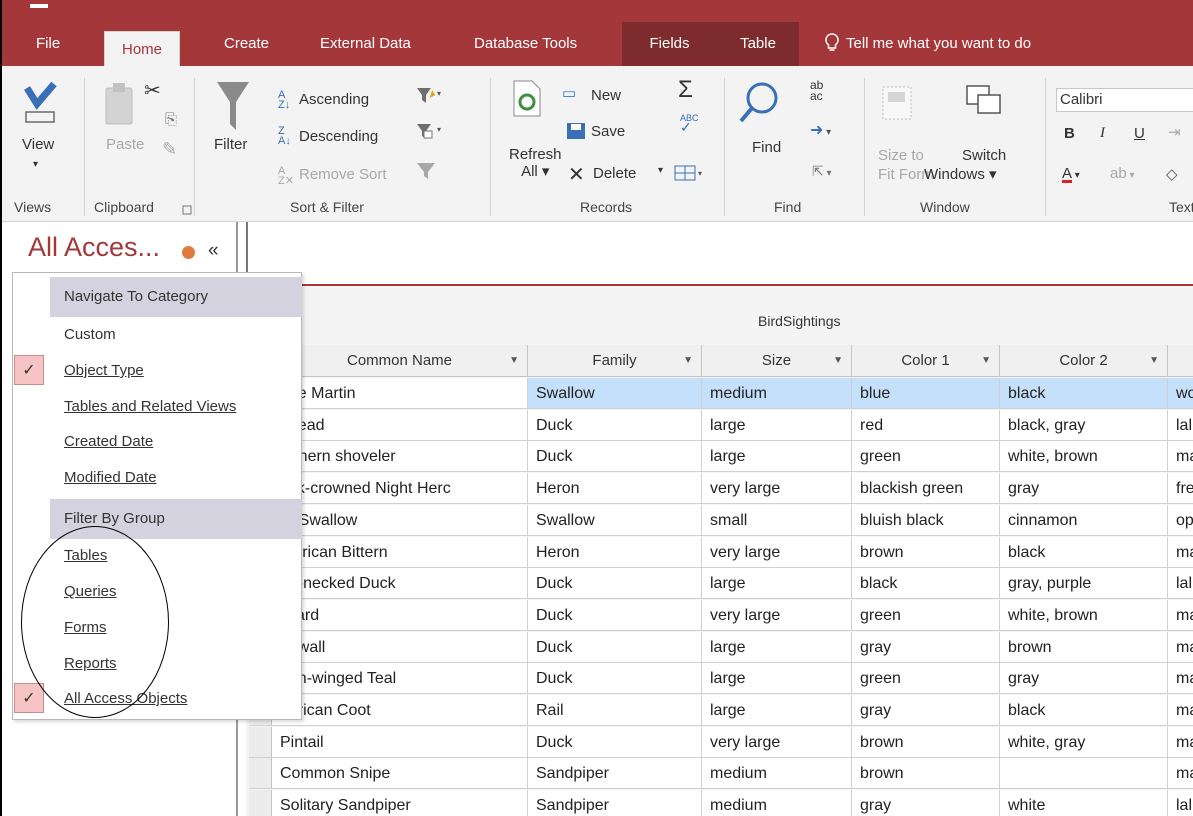 Image resolution: width=1193 pixels, height=816 pixels. I want to click on table-cell, so click(1084, 773).